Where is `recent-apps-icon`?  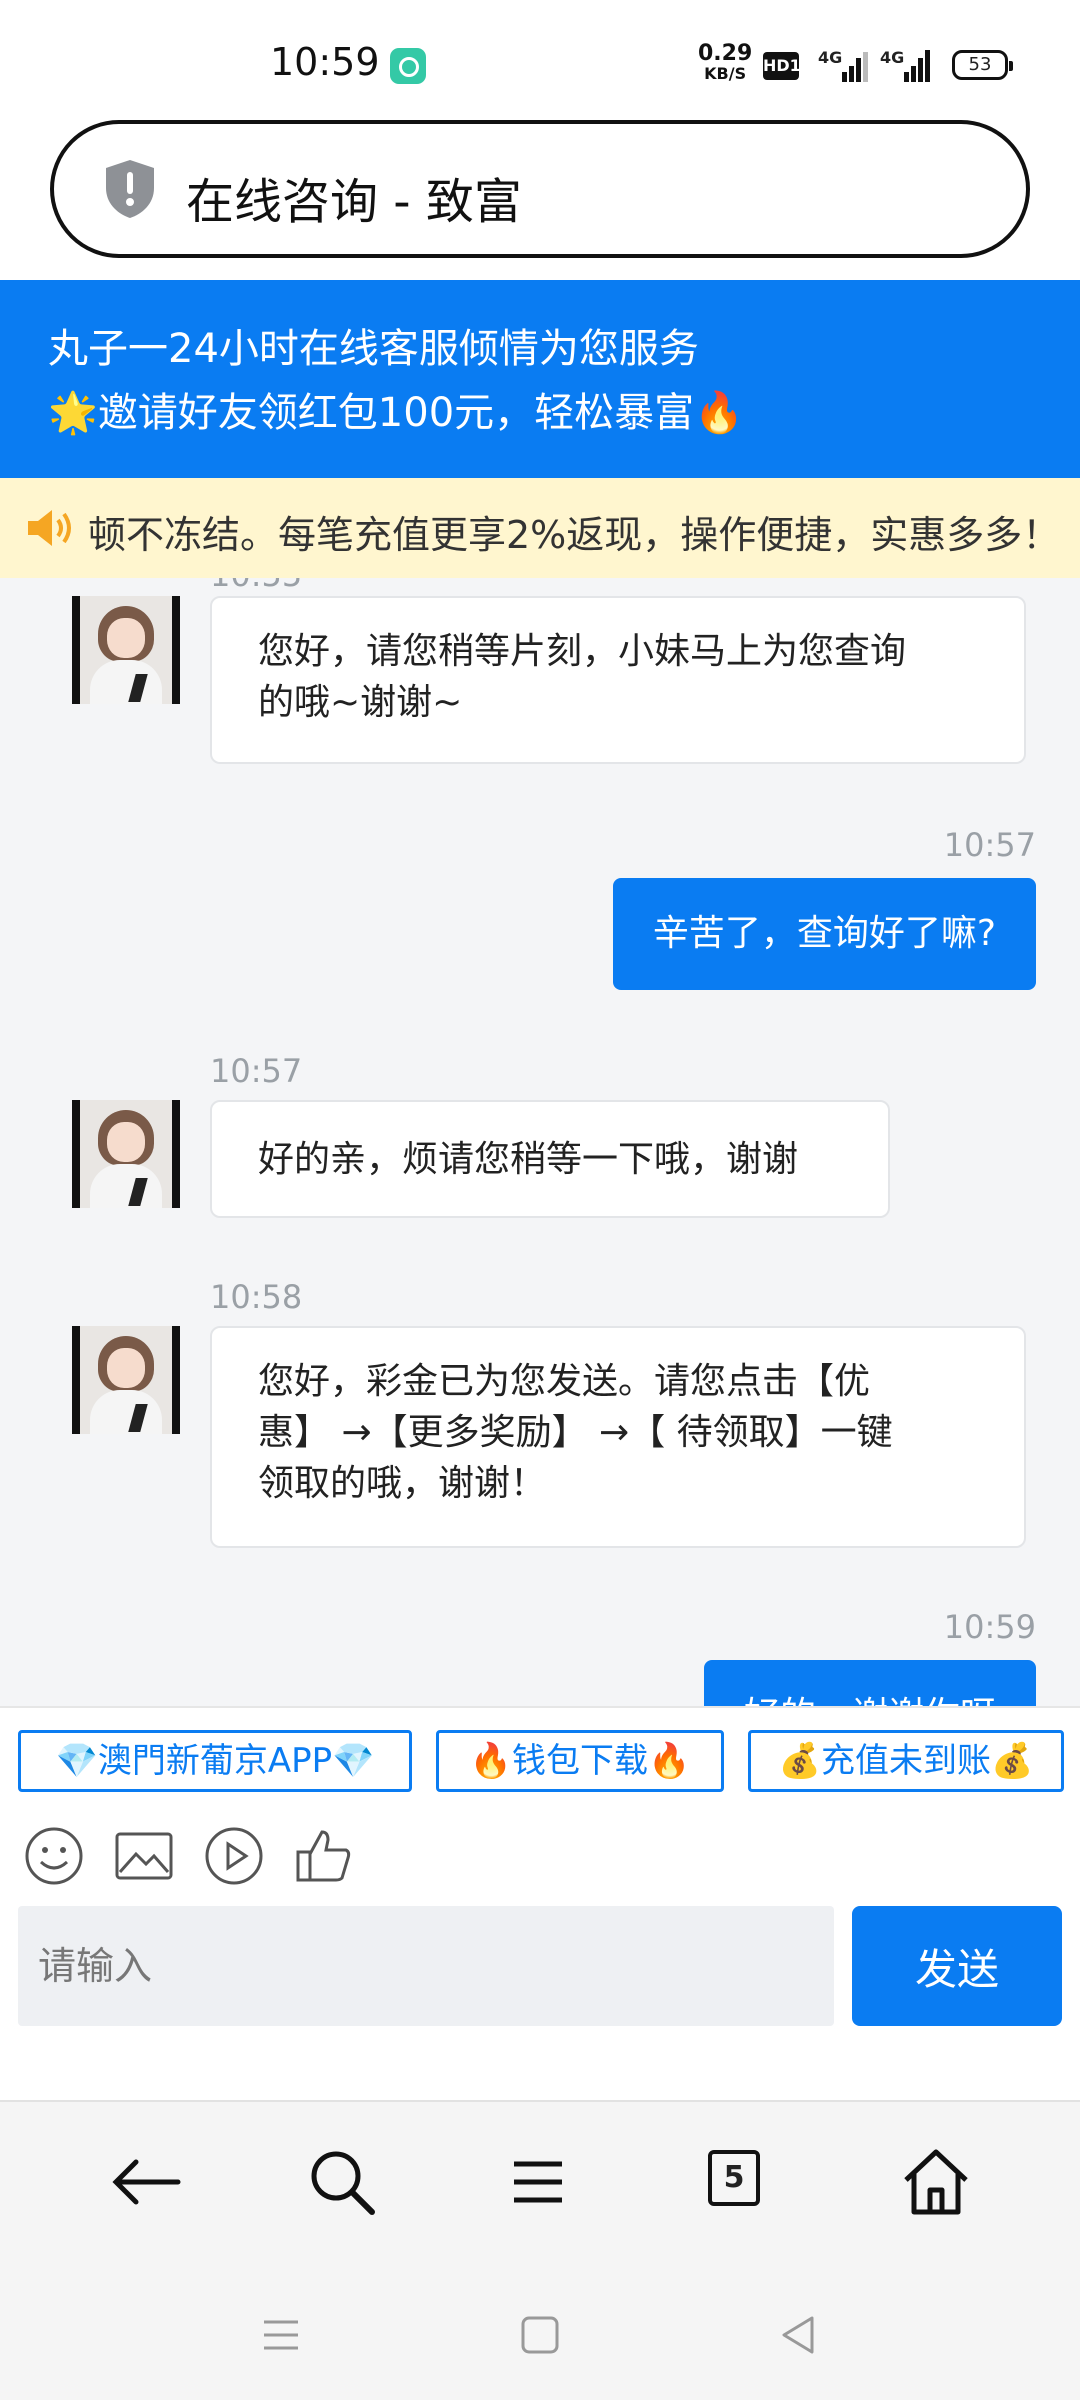
recent-apps-icon is located at coordinates (281, 2335).